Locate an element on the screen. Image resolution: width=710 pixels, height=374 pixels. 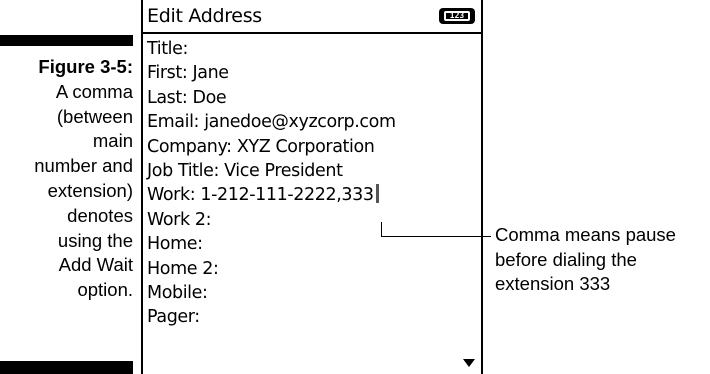
field-work-text: Work: 1-212-111-2222,333 is located at coordinates (260, 195).